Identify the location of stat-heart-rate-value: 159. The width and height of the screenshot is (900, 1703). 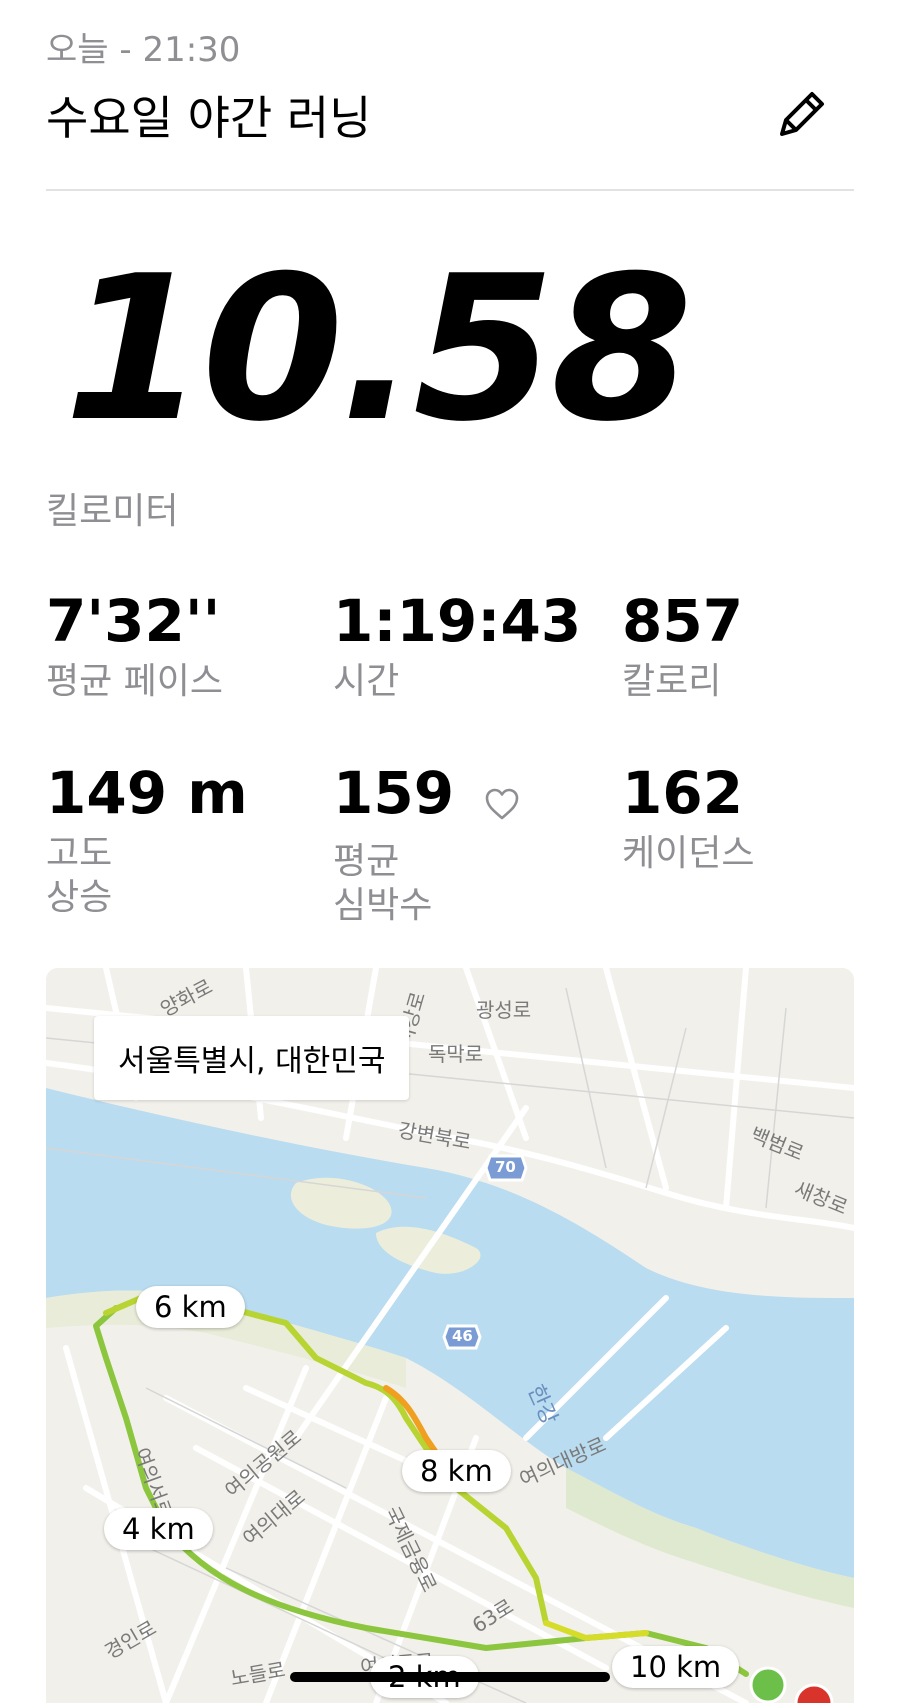
(394, 793).